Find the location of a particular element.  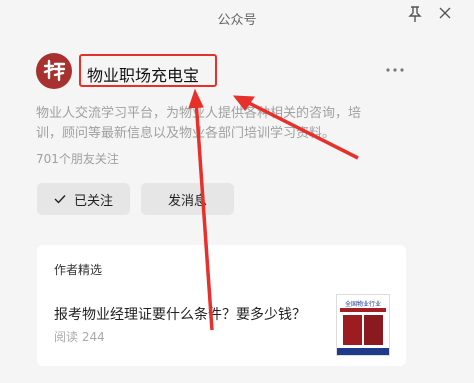

check-icon is located at coordinates (60, 199).